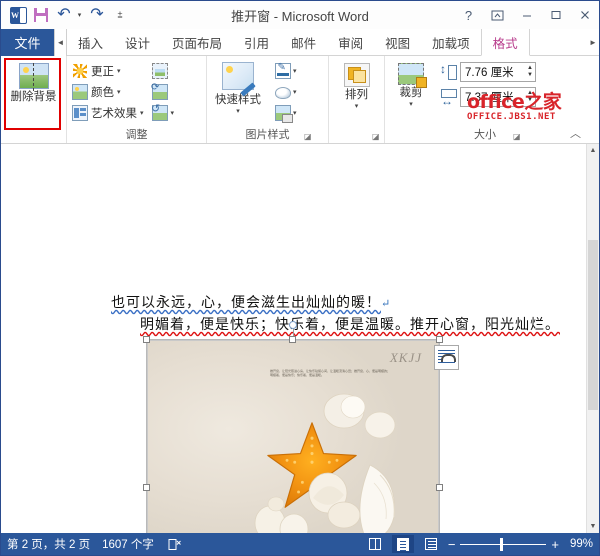 This screenshot has height=556, width=600. I want to click on page-indicator: 第 2 页，共 2 页, so click(48, 544).